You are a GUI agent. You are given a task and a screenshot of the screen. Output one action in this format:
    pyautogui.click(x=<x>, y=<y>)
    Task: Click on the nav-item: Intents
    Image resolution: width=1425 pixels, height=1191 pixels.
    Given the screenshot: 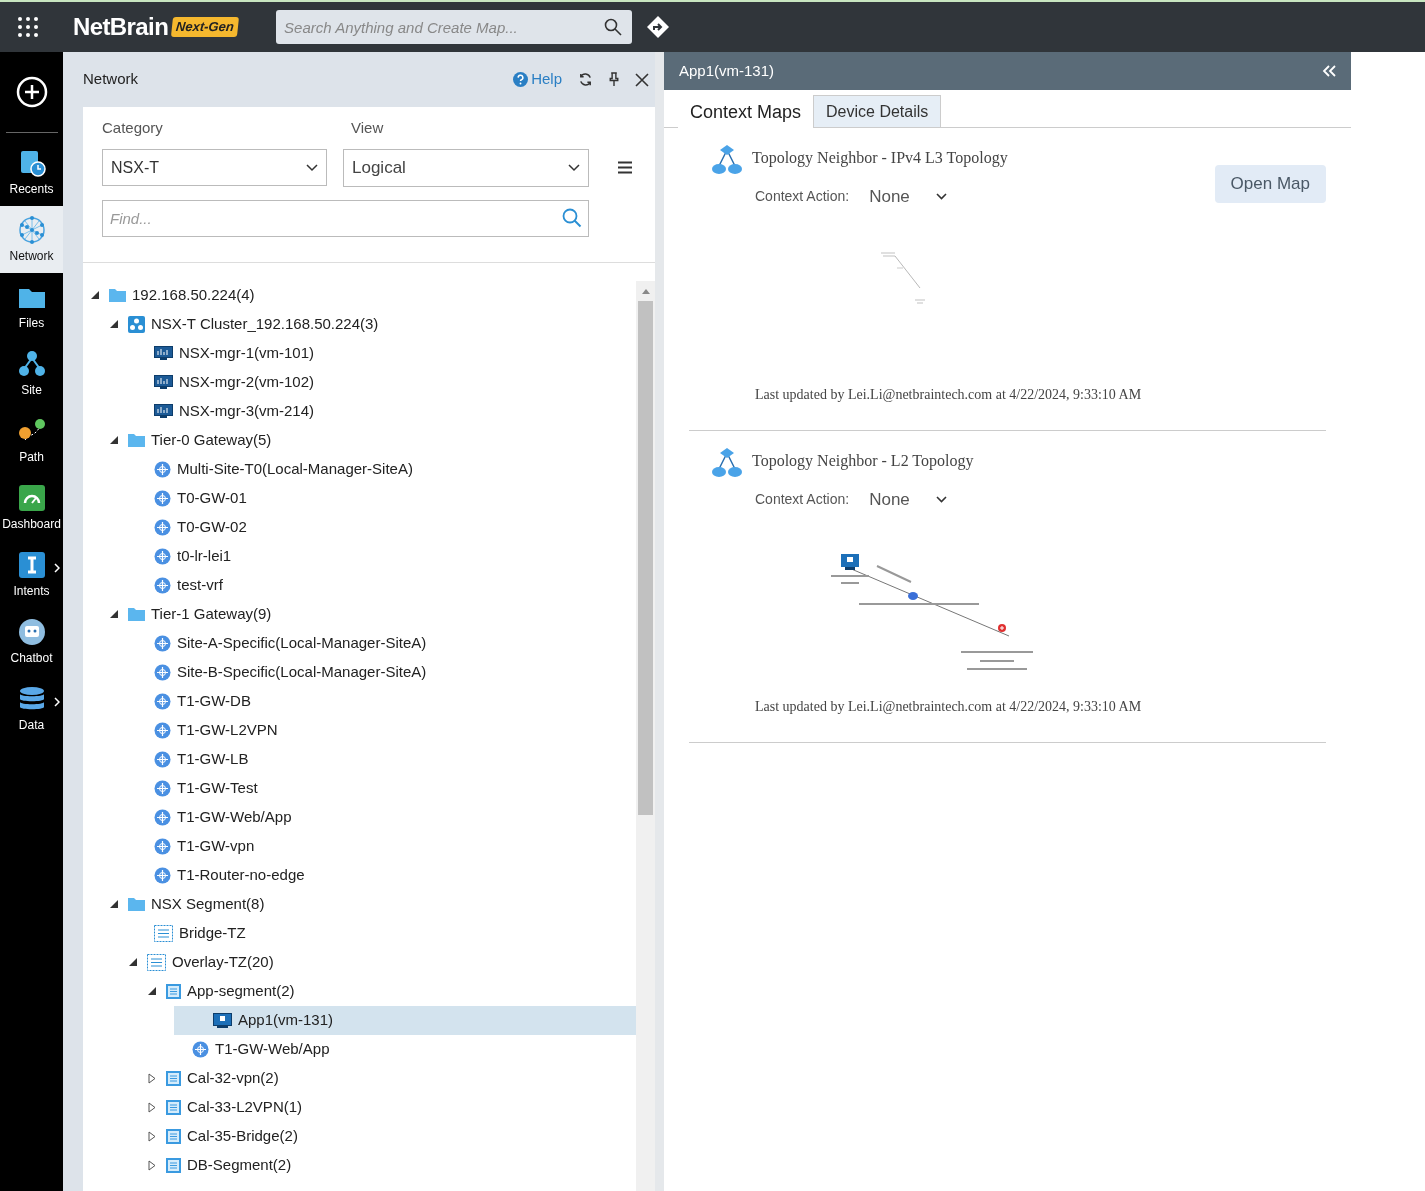 What is the action you would take?
    pyautogui.click(x=31, y=574)
    